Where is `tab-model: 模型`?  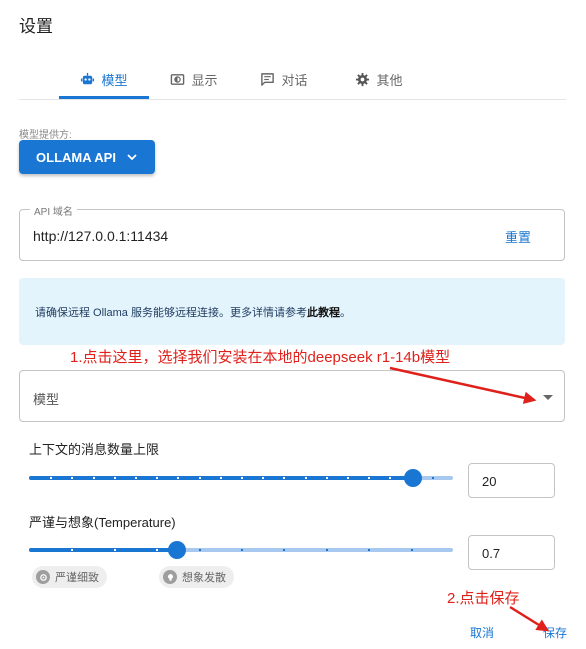 tab-model: 模型 is located at coordinates (104, 79).